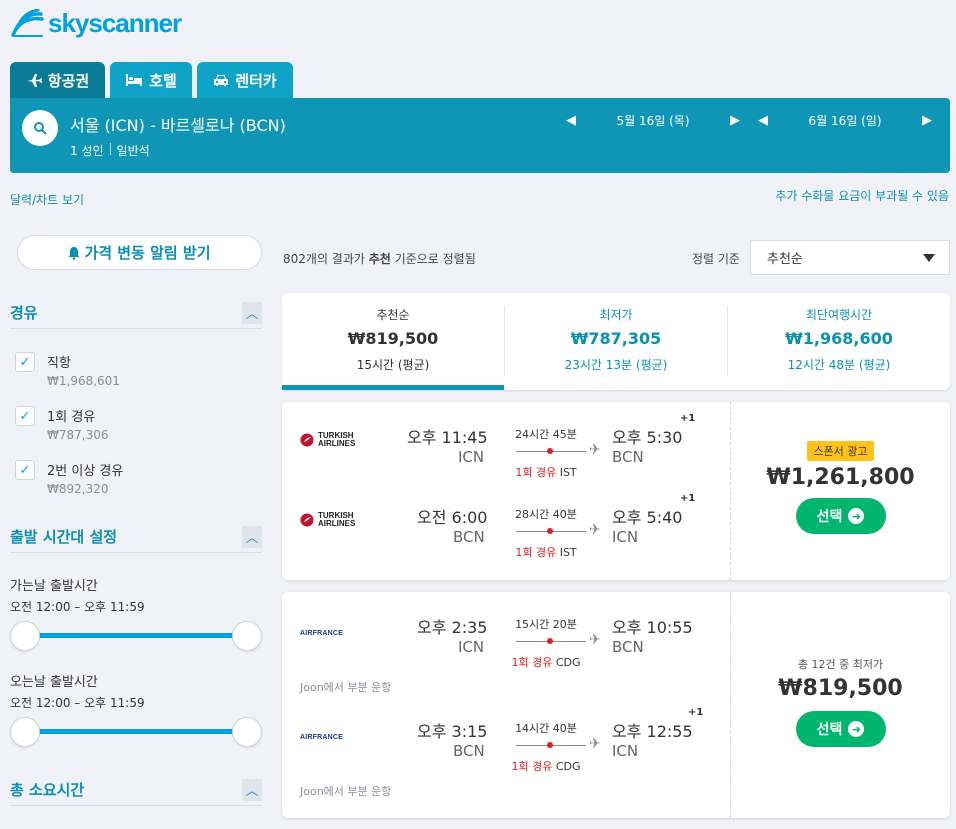  I want to click on slider-track, so click(136, 731).